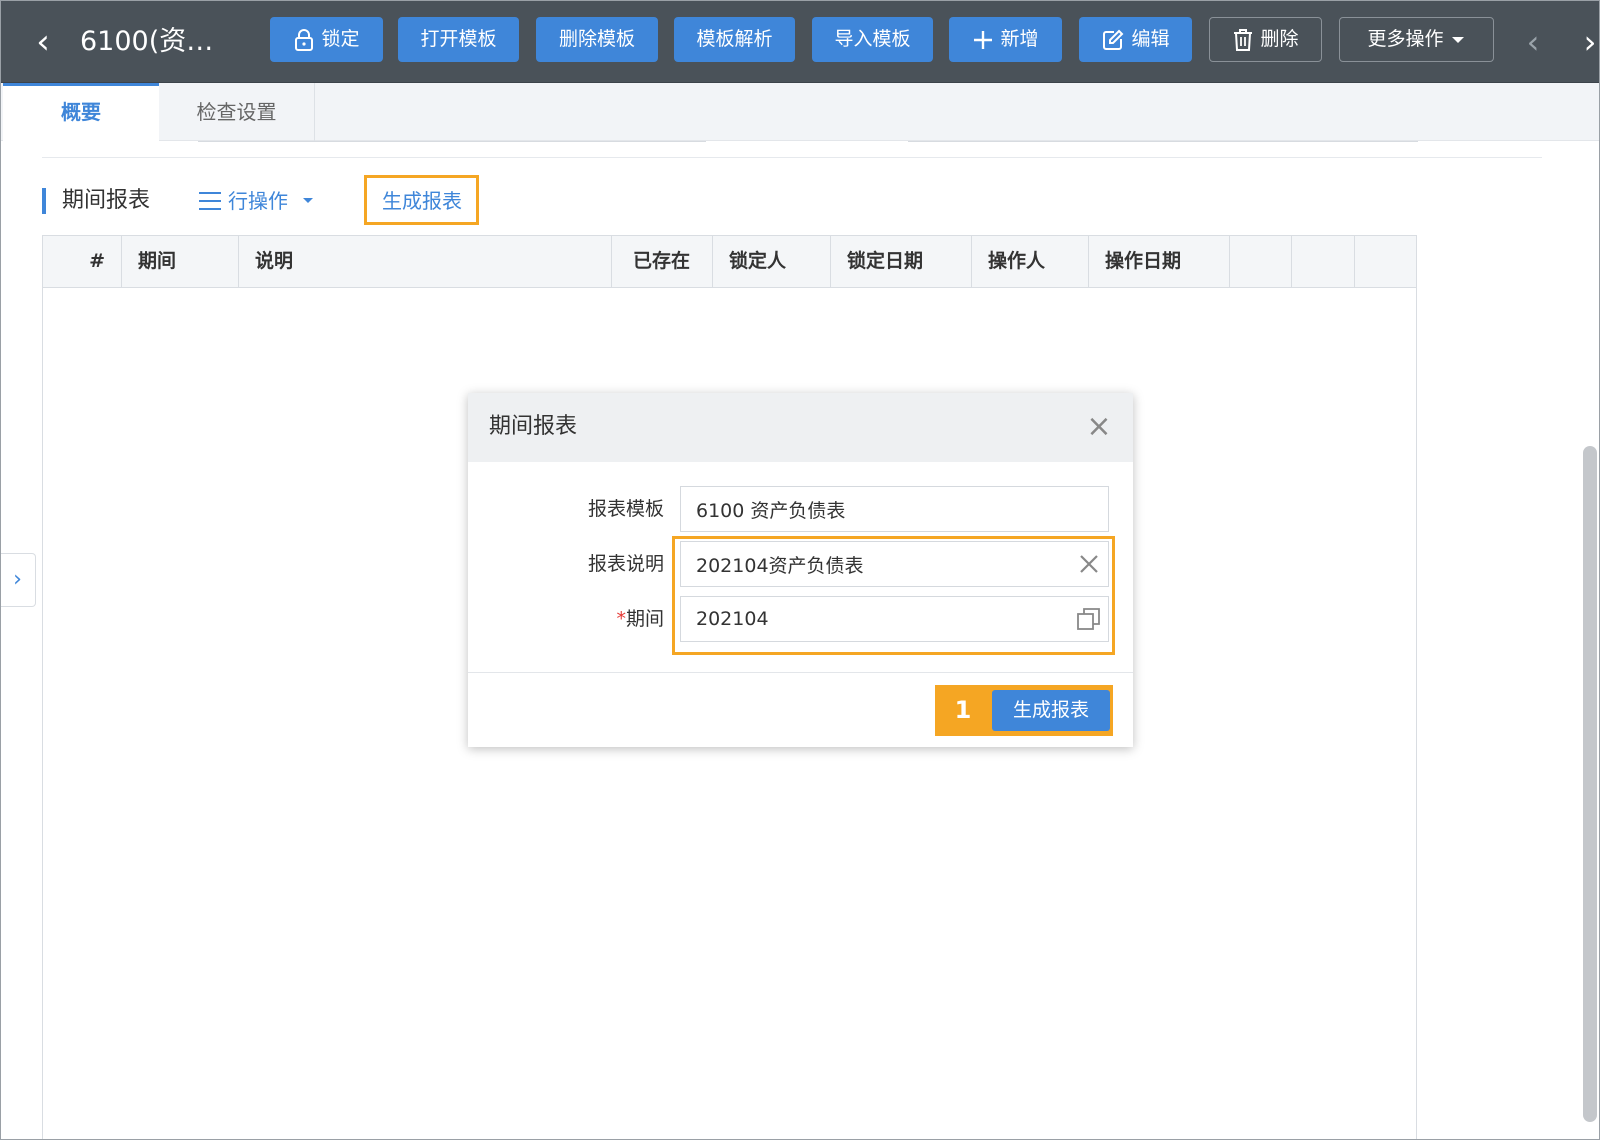 This screenshot has height=1140, width=1600. Describe the element at coordinates (81, 112) in the screenshot. I see `tab-summary: 概要` at that location.